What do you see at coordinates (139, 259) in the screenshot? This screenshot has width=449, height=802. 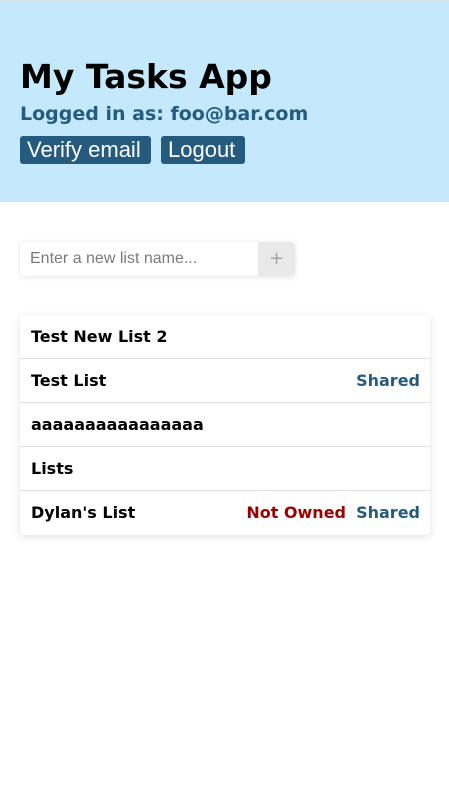 I see `new-list-name-input` at bounding box center [139, 259].